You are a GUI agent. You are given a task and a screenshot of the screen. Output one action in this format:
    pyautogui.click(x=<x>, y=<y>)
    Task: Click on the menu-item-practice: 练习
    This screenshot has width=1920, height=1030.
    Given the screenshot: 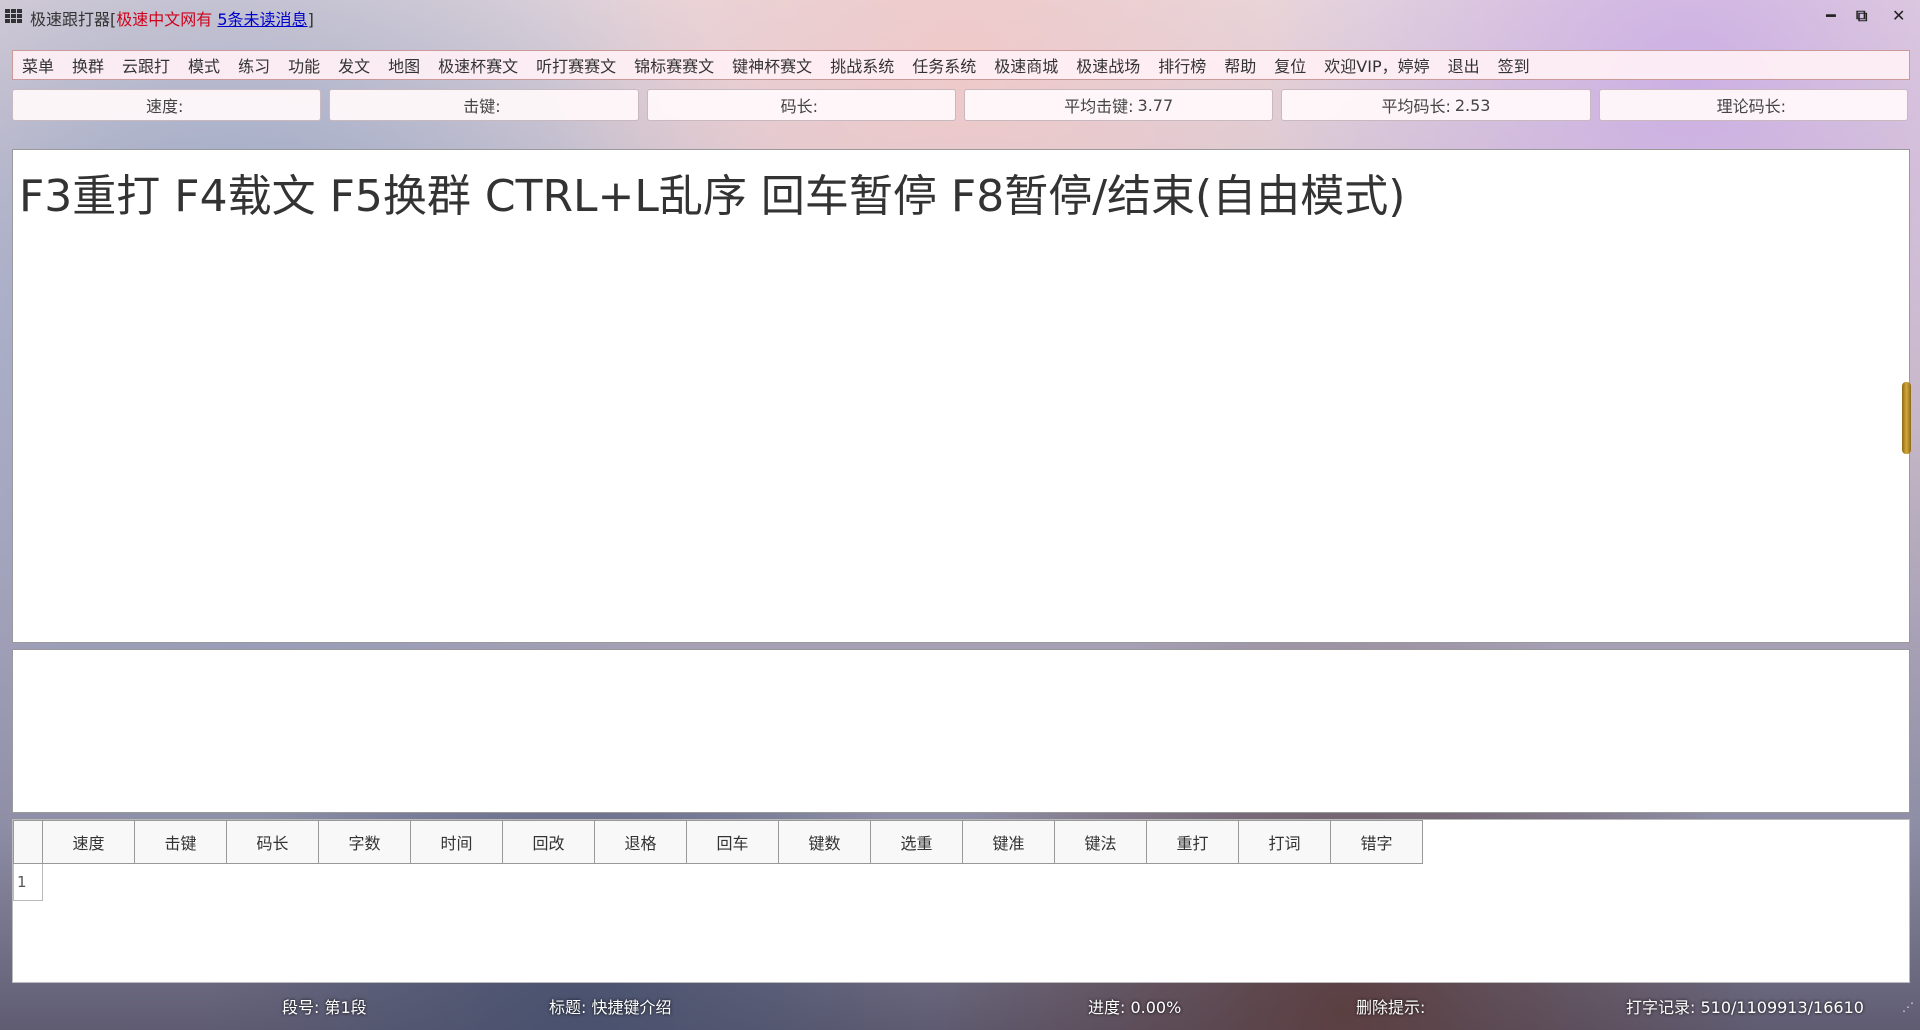 What is the action you would take?
    pyautogui.click(x=254, y=65)
    